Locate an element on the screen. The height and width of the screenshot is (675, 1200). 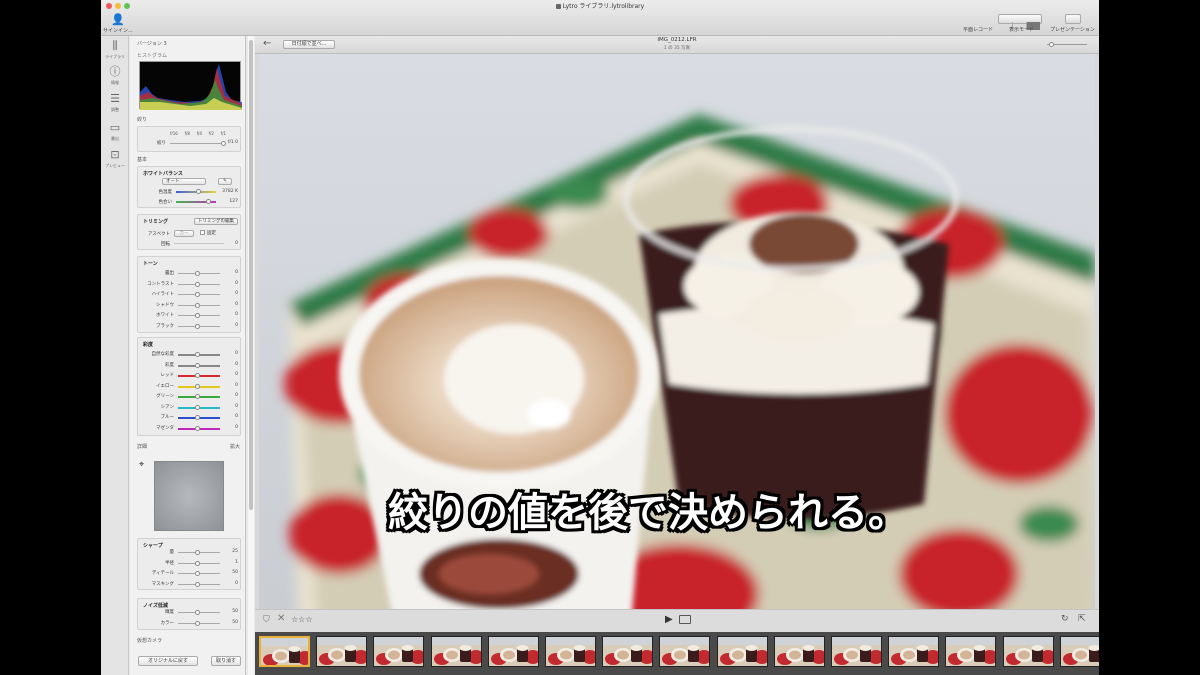
lock-aspect-checkbox is located at coordinates (202, 232).